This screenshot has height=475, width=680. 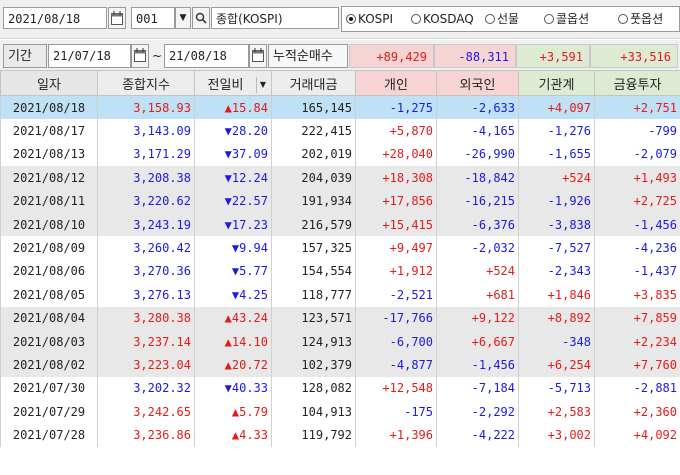 What do you see at coordinates (55, 18) in the screenshot?
I see `date-input: 2021/08/18` at bounding box center [55, 18].